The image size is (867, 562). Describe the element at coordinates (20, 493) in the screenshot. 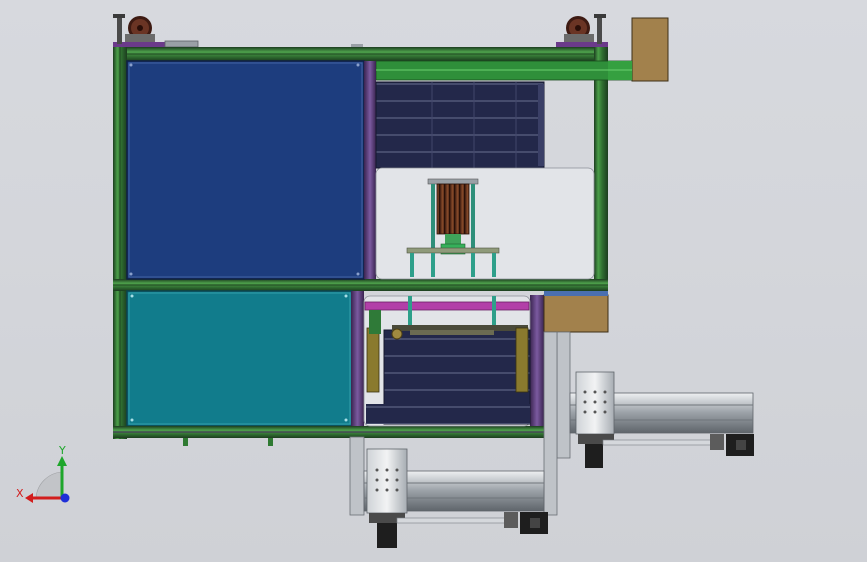

I see `axis-x-label: X` at that location.